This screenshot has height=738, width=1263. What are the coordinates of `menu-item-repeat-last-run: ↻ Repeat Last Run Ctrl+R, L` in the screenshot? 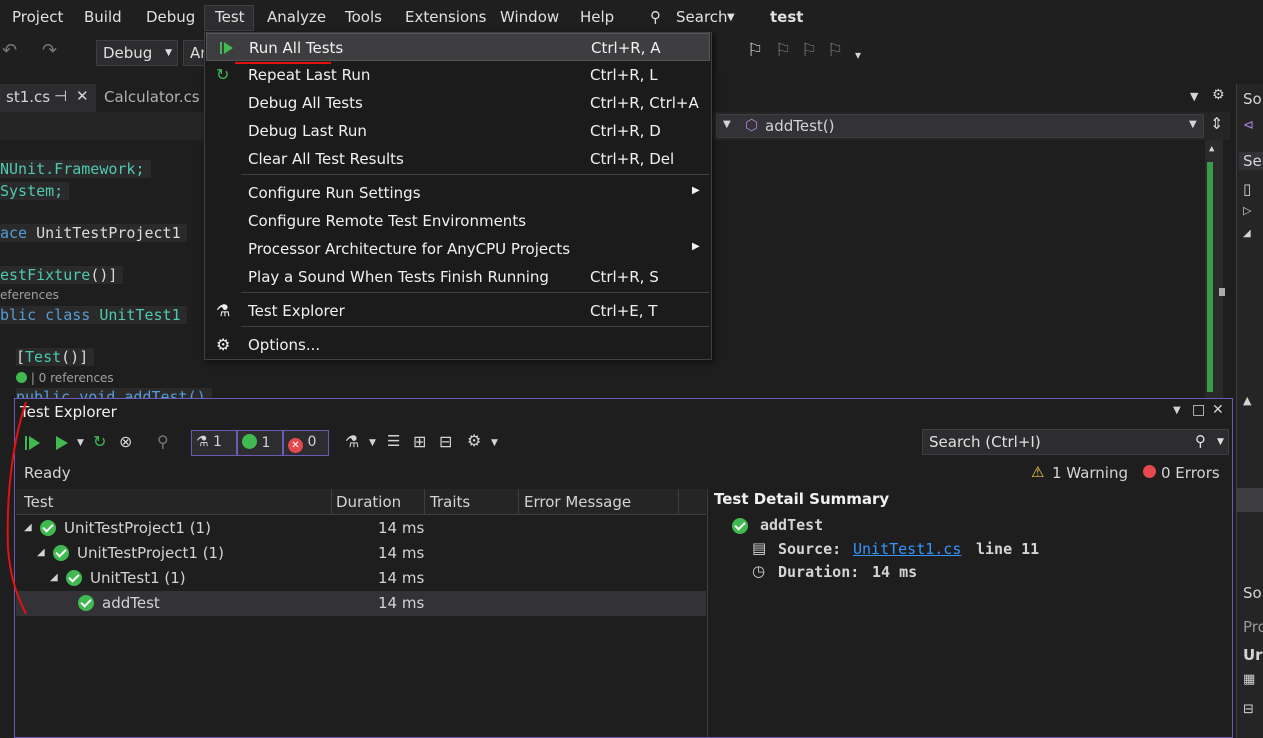 It's located at (458, 75).